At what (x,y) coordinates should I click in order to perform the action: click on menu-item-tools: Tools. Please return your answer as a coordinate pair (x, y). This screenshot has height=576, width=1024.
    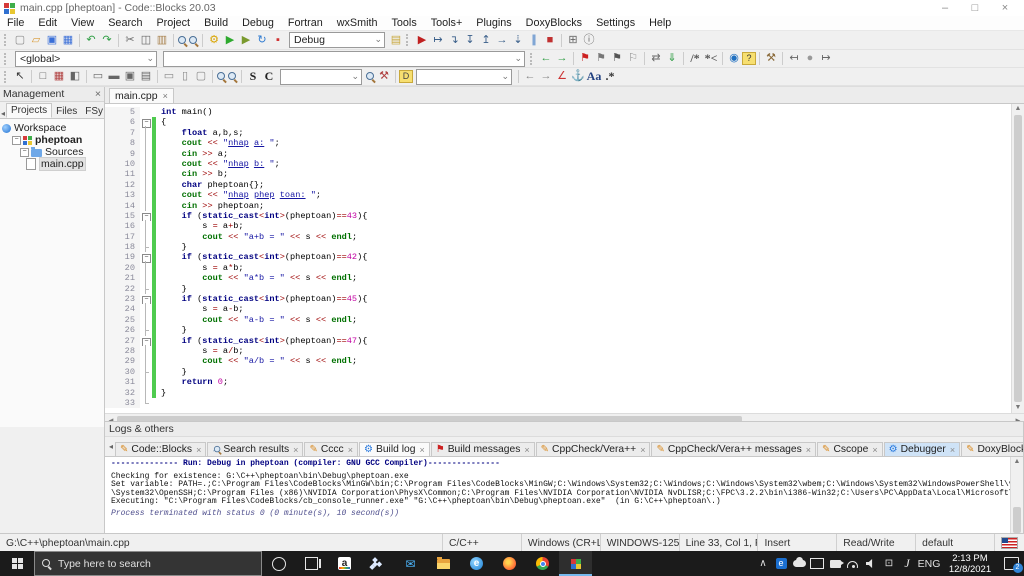
    Looking at the image, I should click on (404, 23).